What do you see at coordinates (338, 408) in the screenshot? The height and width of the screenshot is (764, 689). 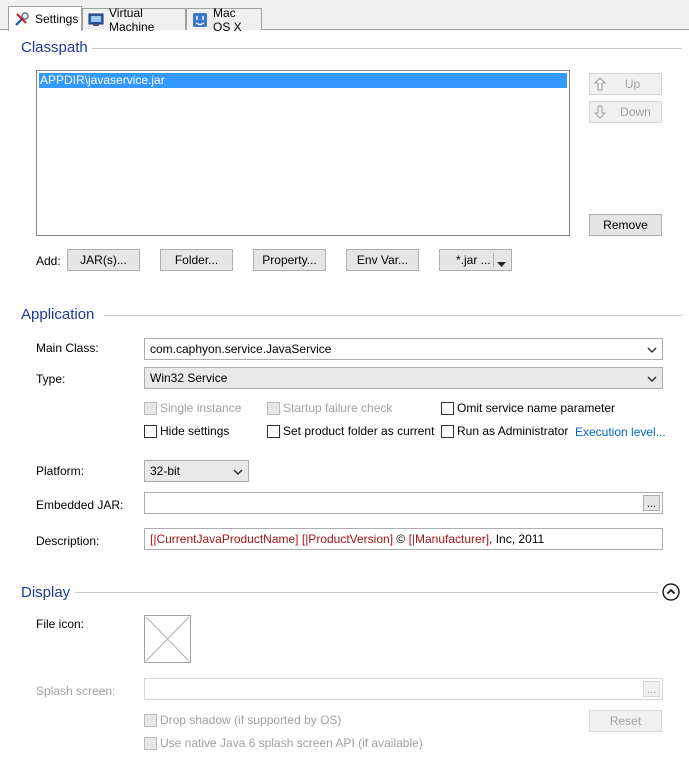 I see `checkbox-label: Startup failure check` at bounding box center [338, 408].